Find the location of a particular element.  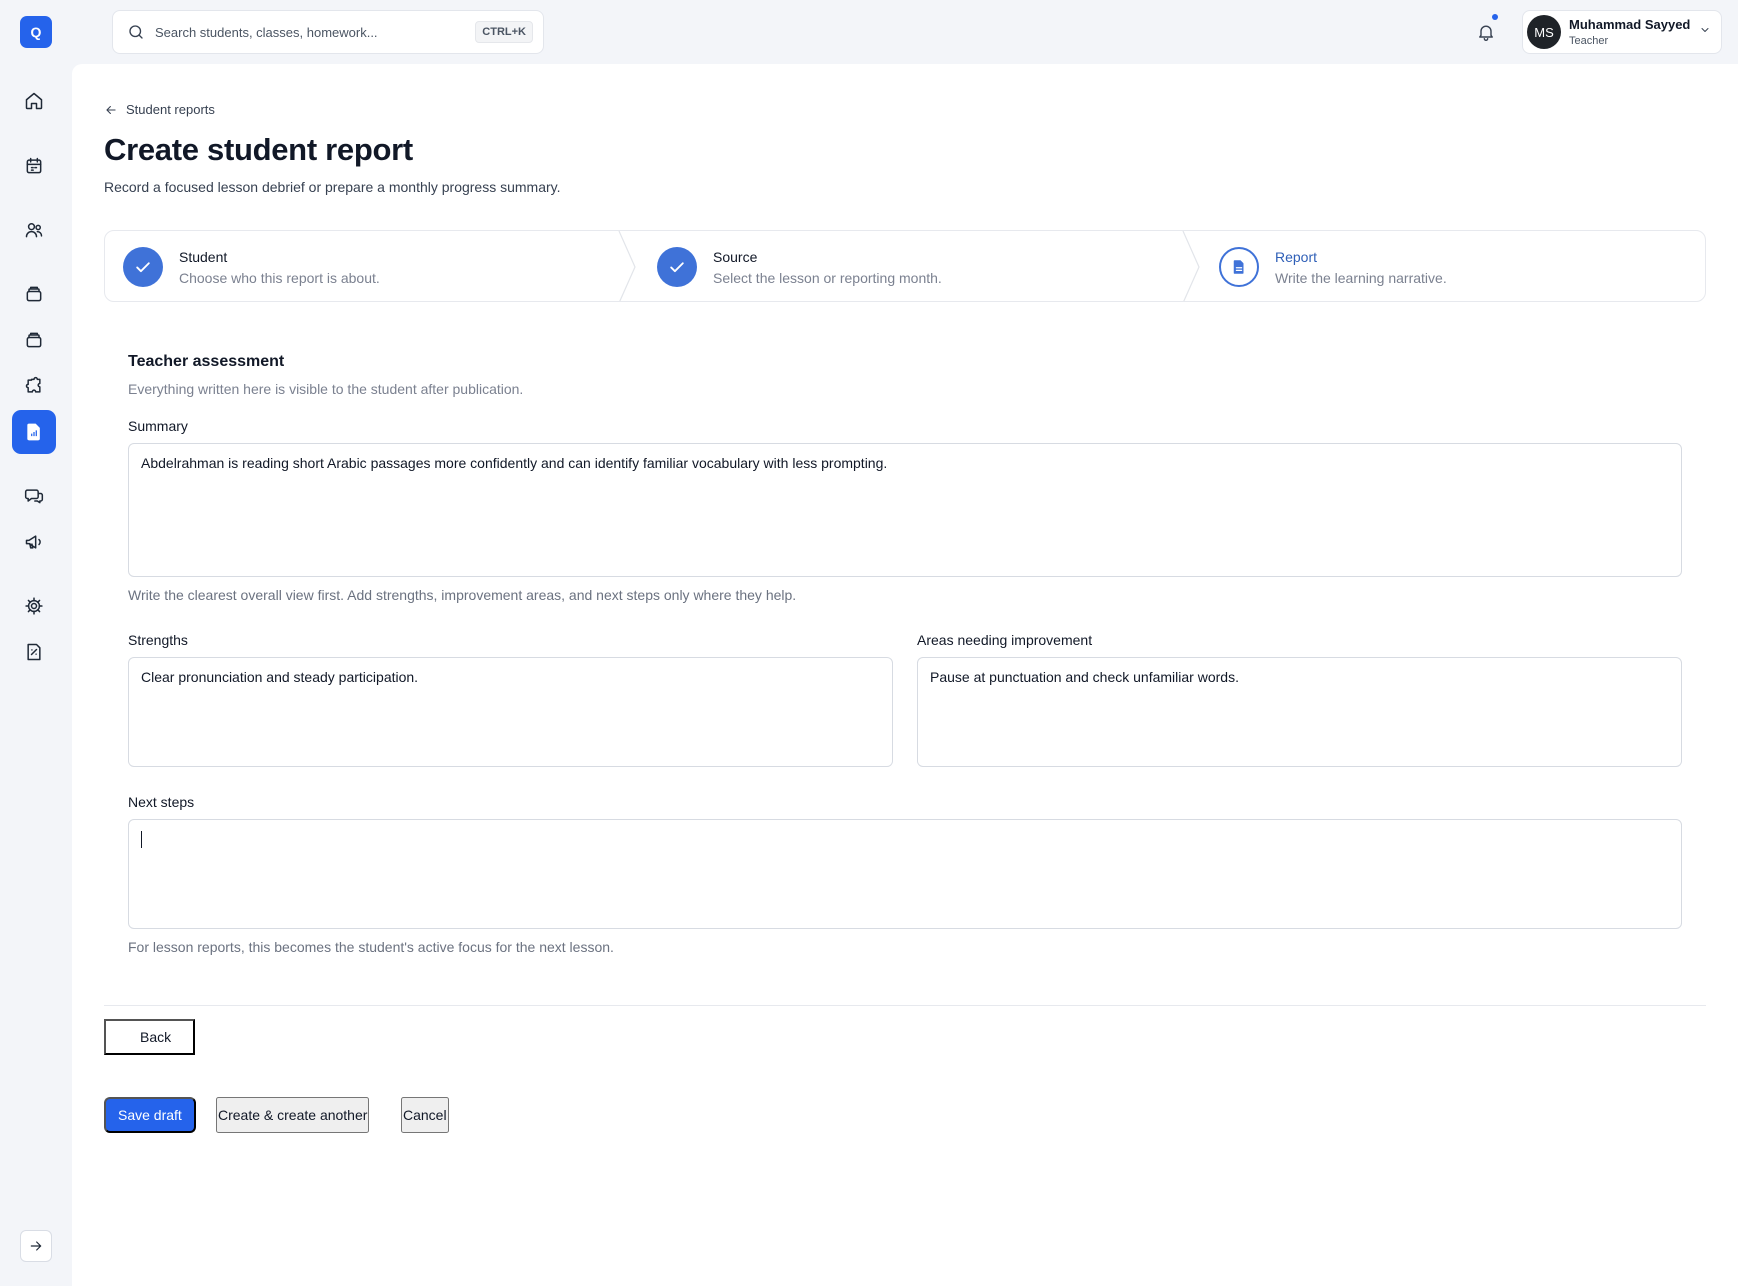

strengths-label: Strengths is located at coordinates (158, 640).